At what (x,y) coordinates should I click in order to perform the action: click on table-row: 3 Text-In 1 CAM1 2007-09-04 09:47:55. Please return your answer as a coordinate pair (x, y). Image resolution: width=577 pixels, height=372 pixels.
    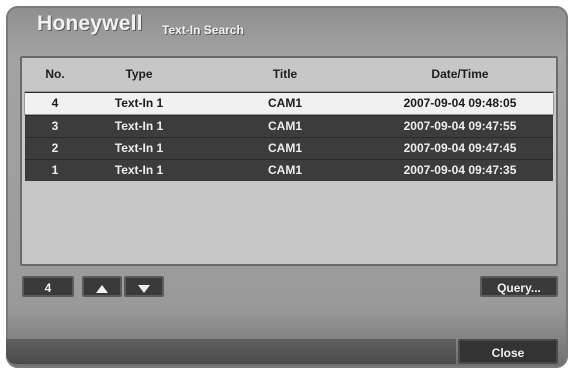
    Looking at the image, I should click on (289, 126).